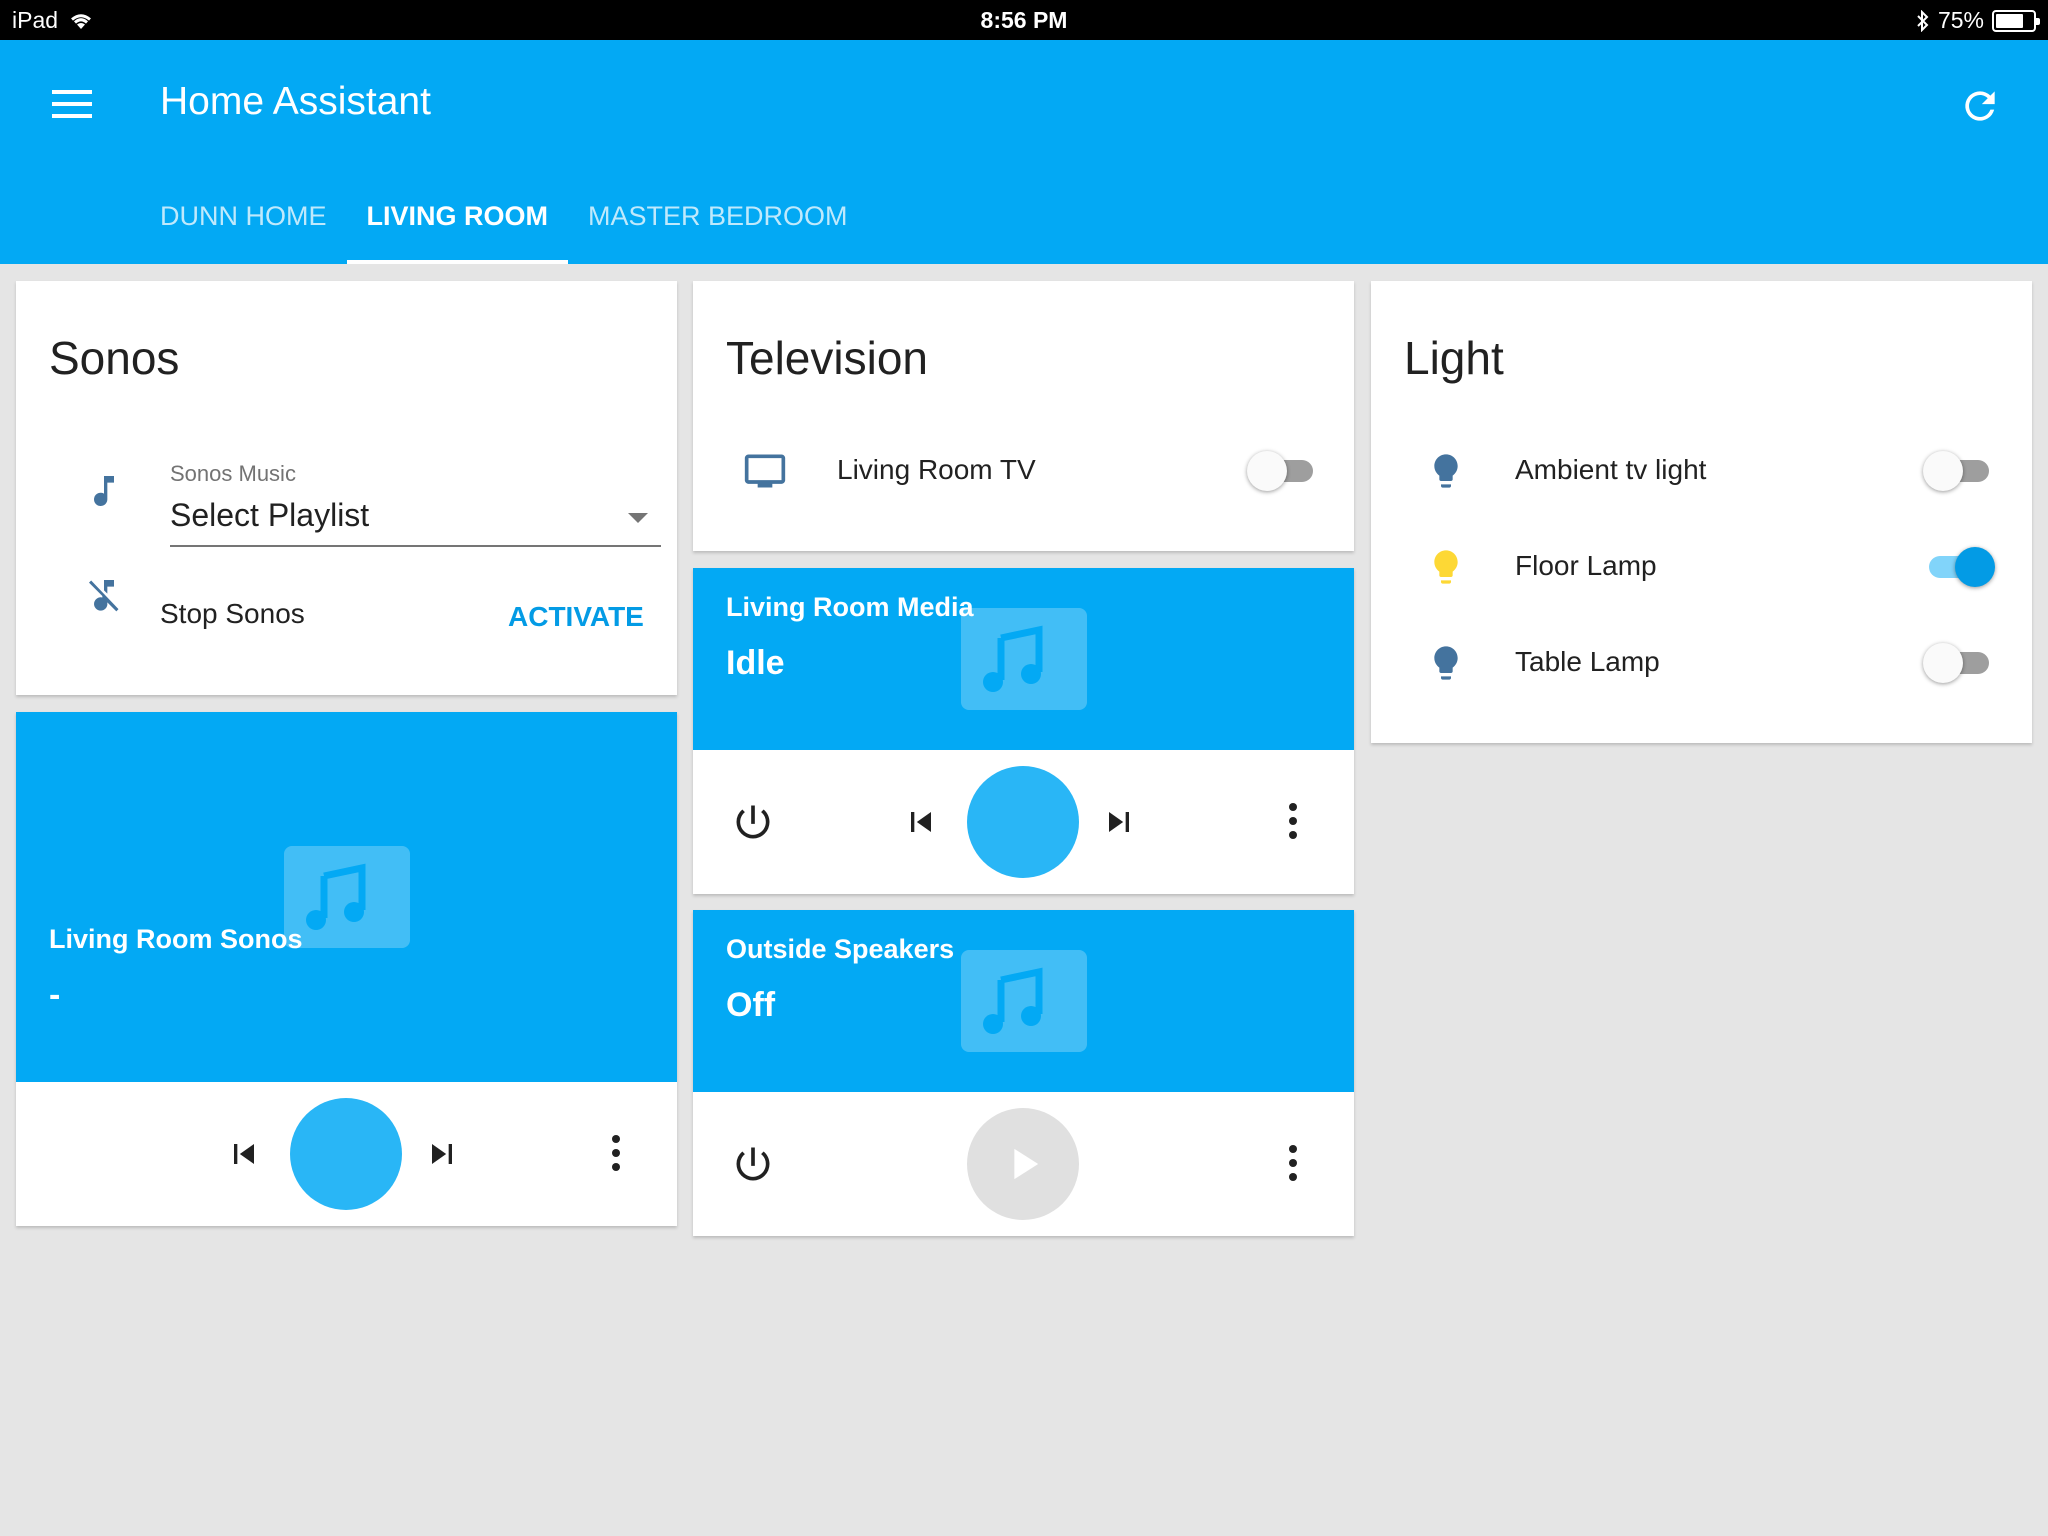  I want to click on outside-speakers-card: Outside Speakers Off, so click(1023, 1073).